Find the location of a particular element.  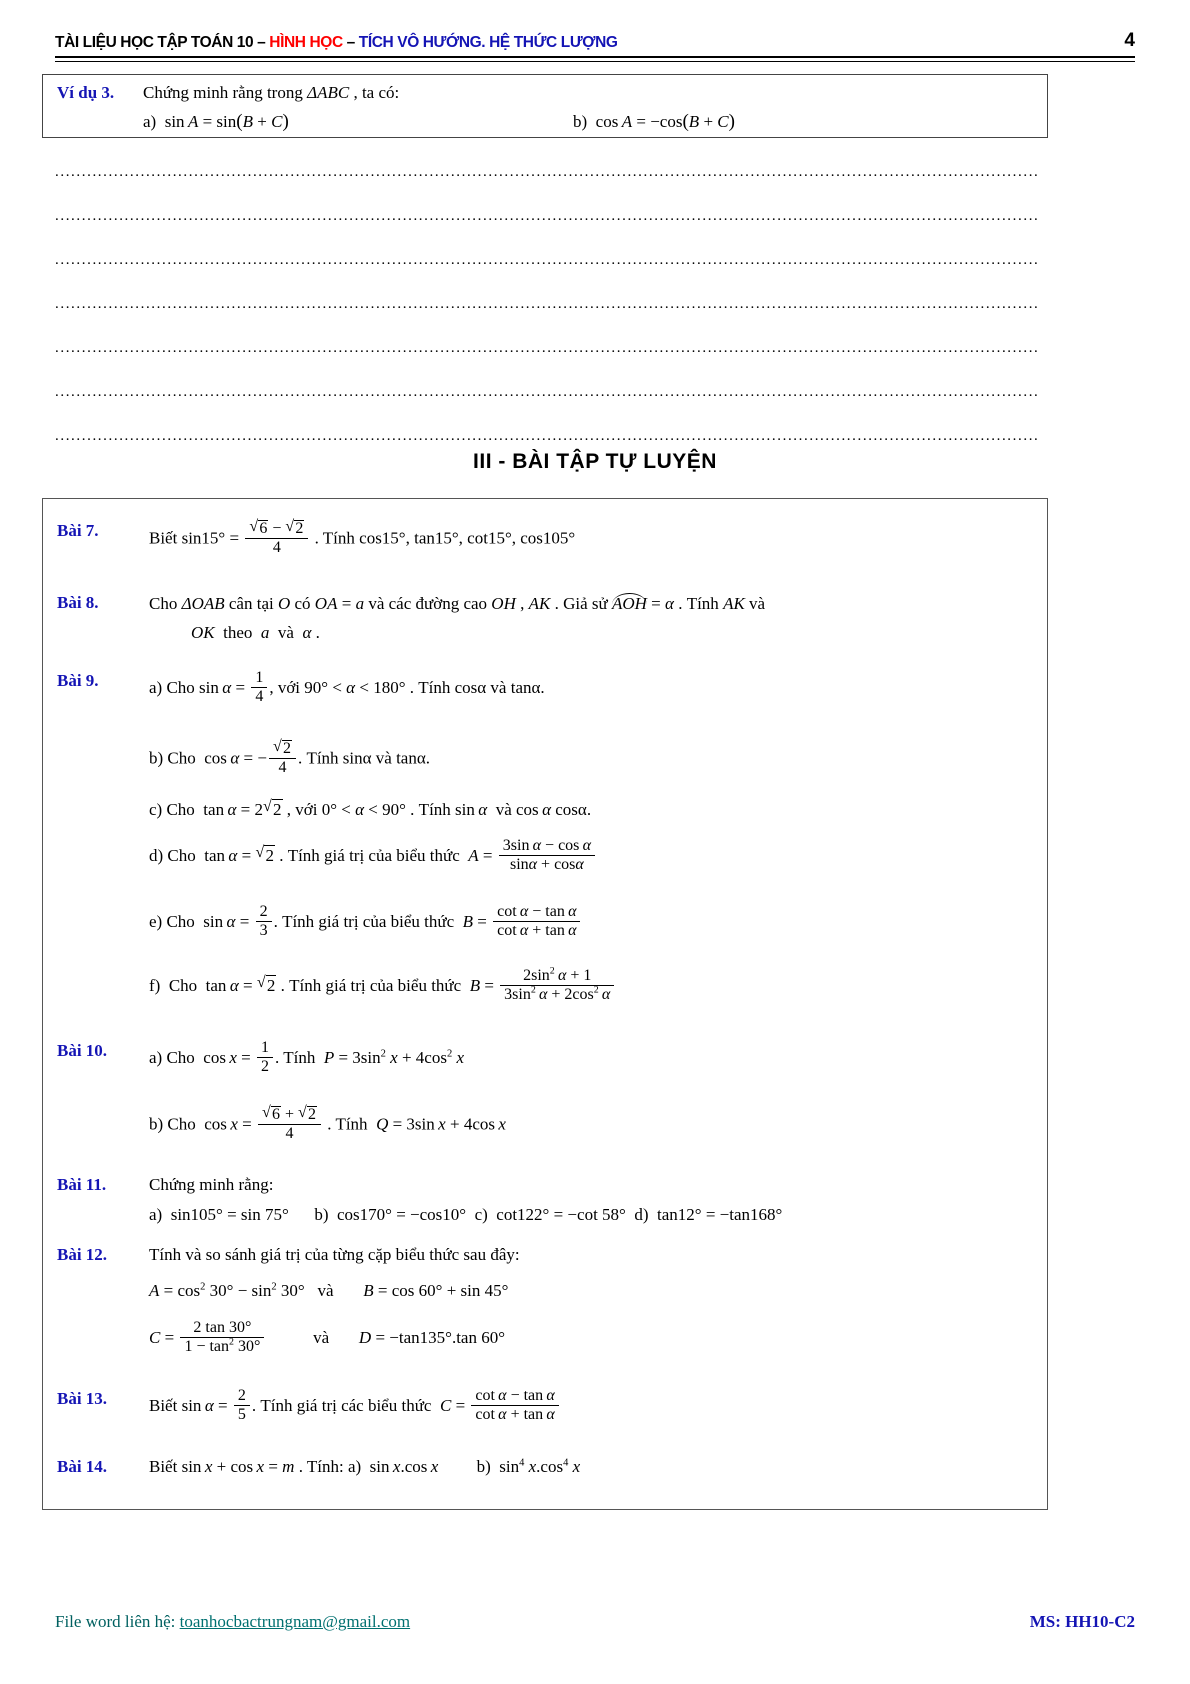

exercise-body-bai-8-line2: OK theo a và α . is located at coordinates (255, 632).